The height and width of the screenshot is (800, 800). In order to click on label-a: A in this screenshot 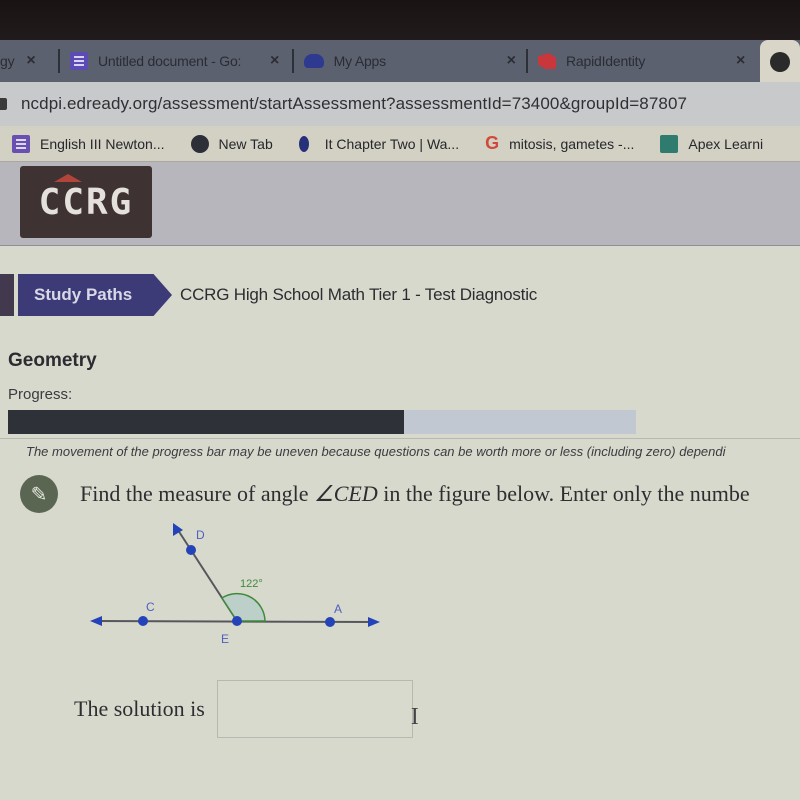, I will do `click(338, 609)`.